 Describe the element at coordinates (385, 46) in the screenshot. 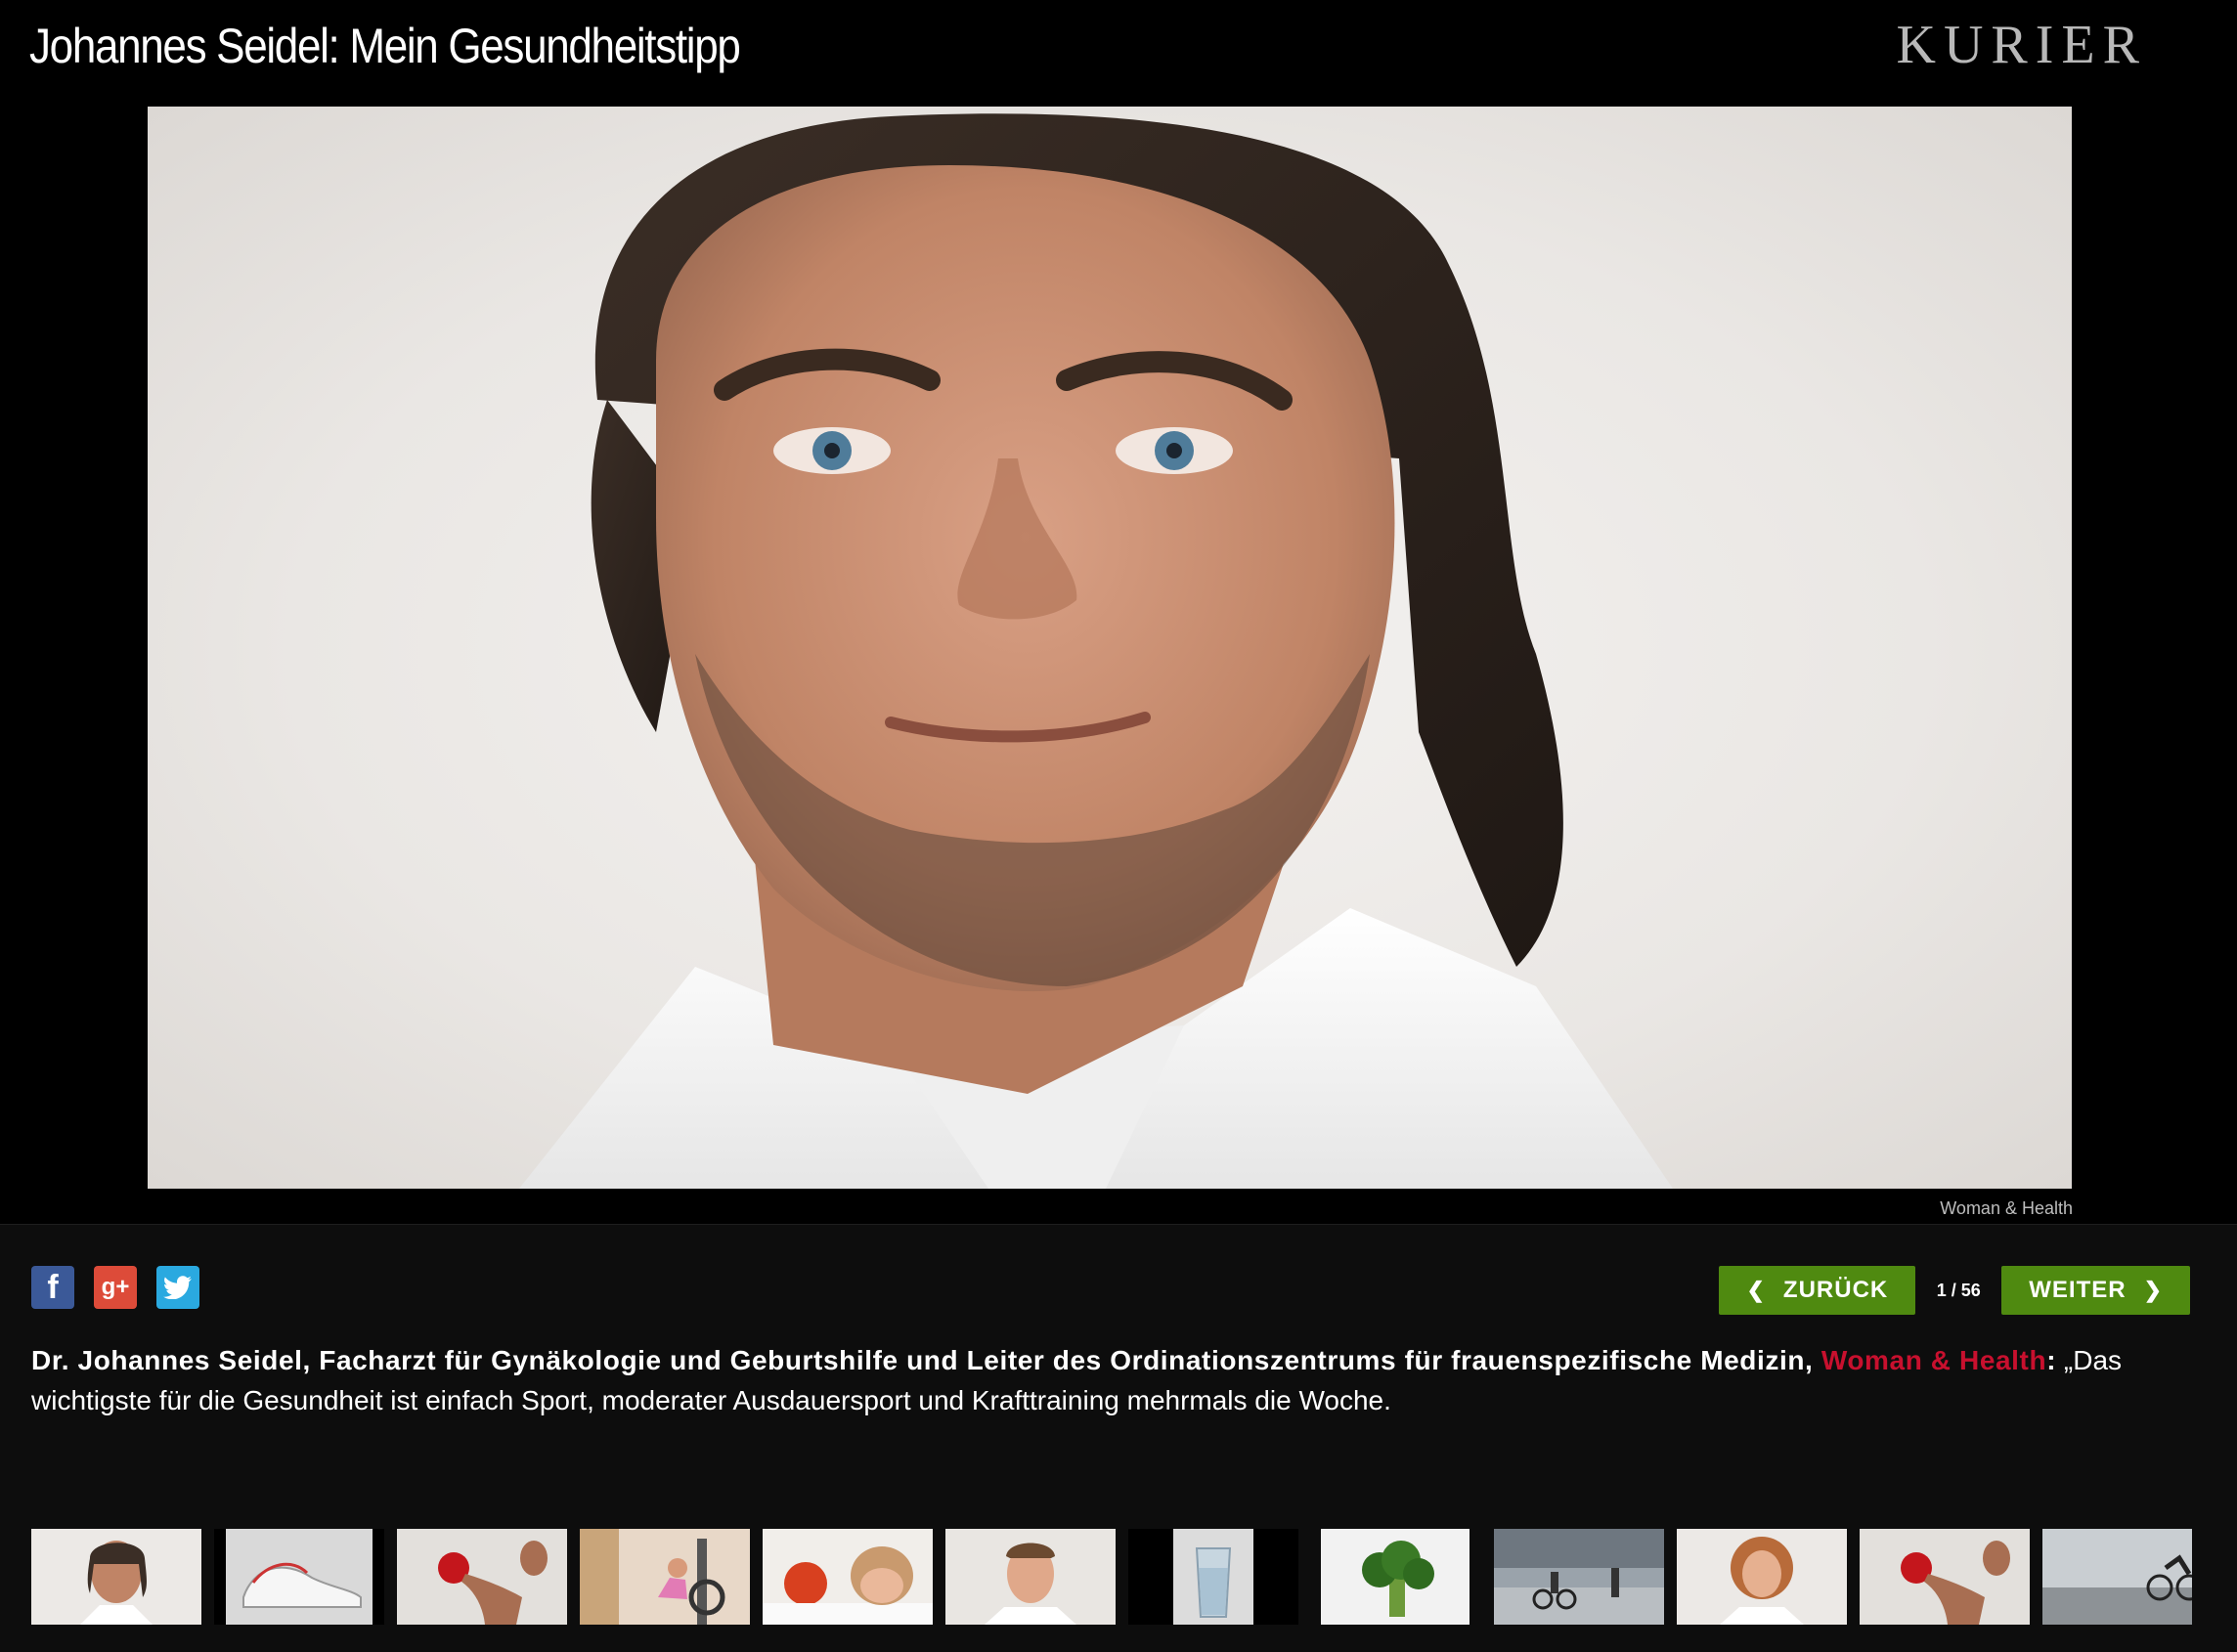

I see `gallery-title: Johannes Seidel: Mein Gesundheitstipp` at that location.